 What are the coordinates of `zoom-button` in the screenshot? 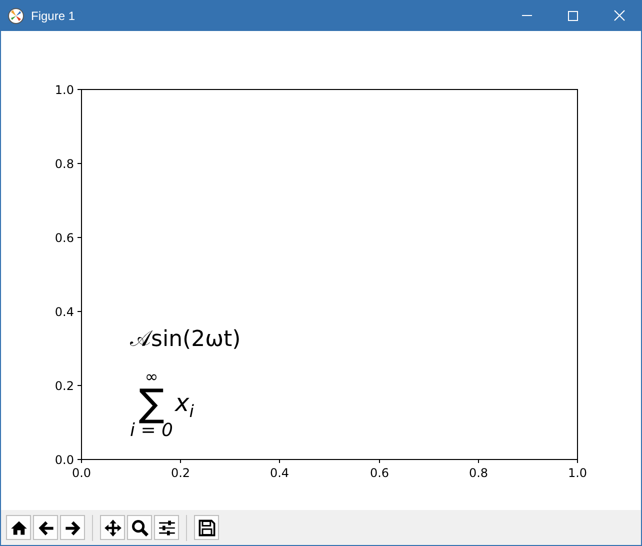 It's located at (139, 527).